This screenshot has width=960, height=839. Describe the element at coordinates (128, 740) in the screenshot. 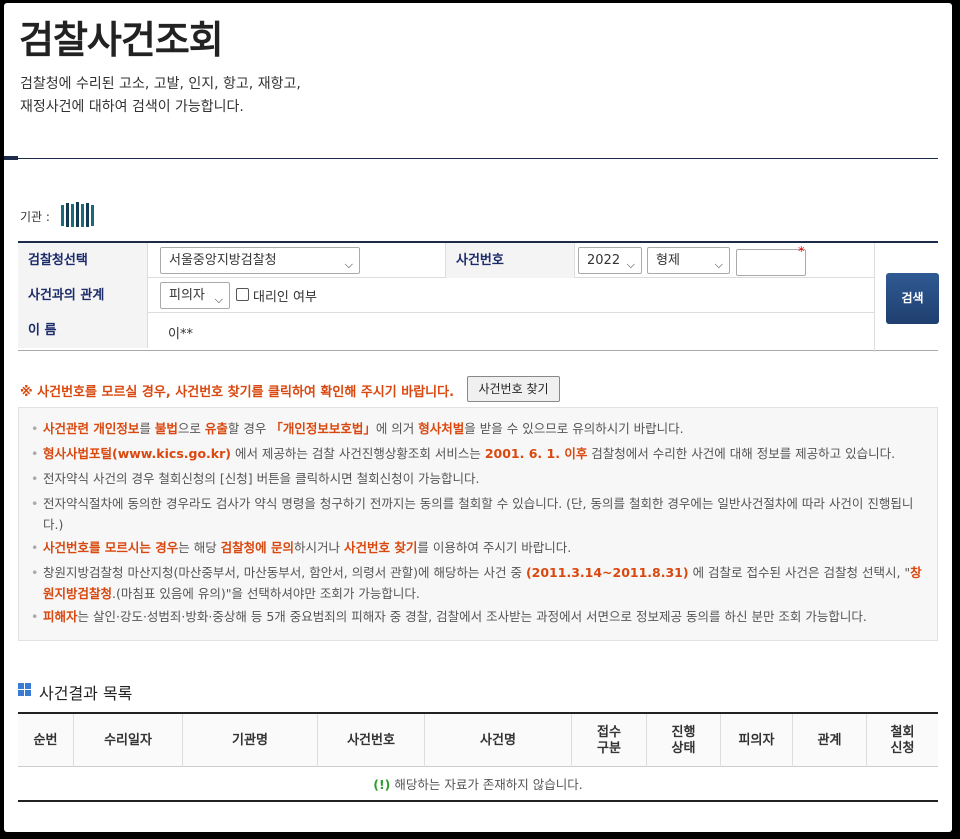

I see `column-header: 수리일자` at that location.